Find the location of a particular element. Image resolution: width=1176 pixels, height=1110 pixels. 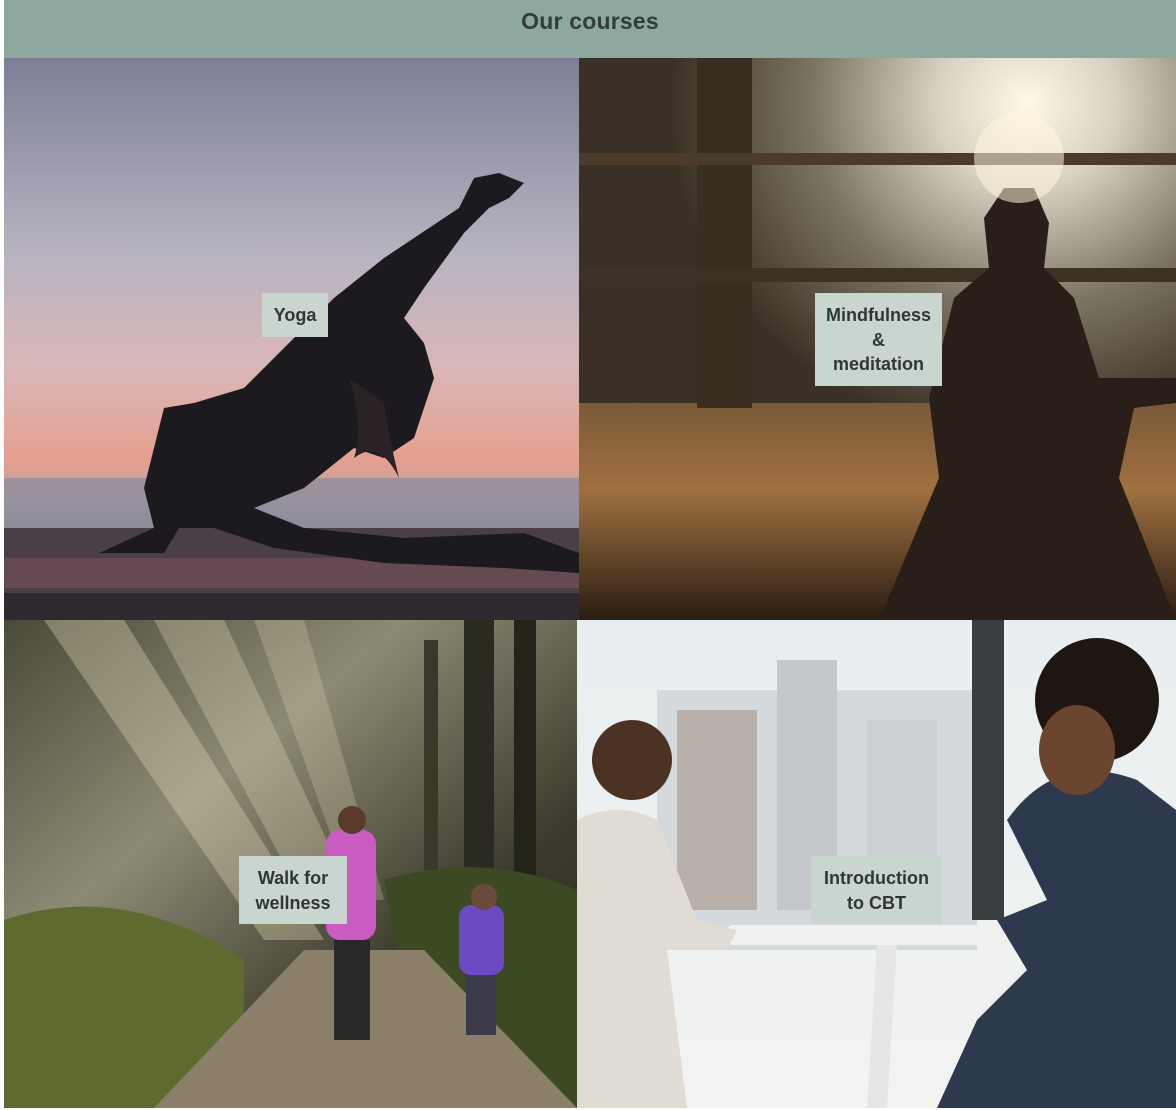

course-label-mindfulness: Mindfulness & meditation is located at coordinates (878, 339).